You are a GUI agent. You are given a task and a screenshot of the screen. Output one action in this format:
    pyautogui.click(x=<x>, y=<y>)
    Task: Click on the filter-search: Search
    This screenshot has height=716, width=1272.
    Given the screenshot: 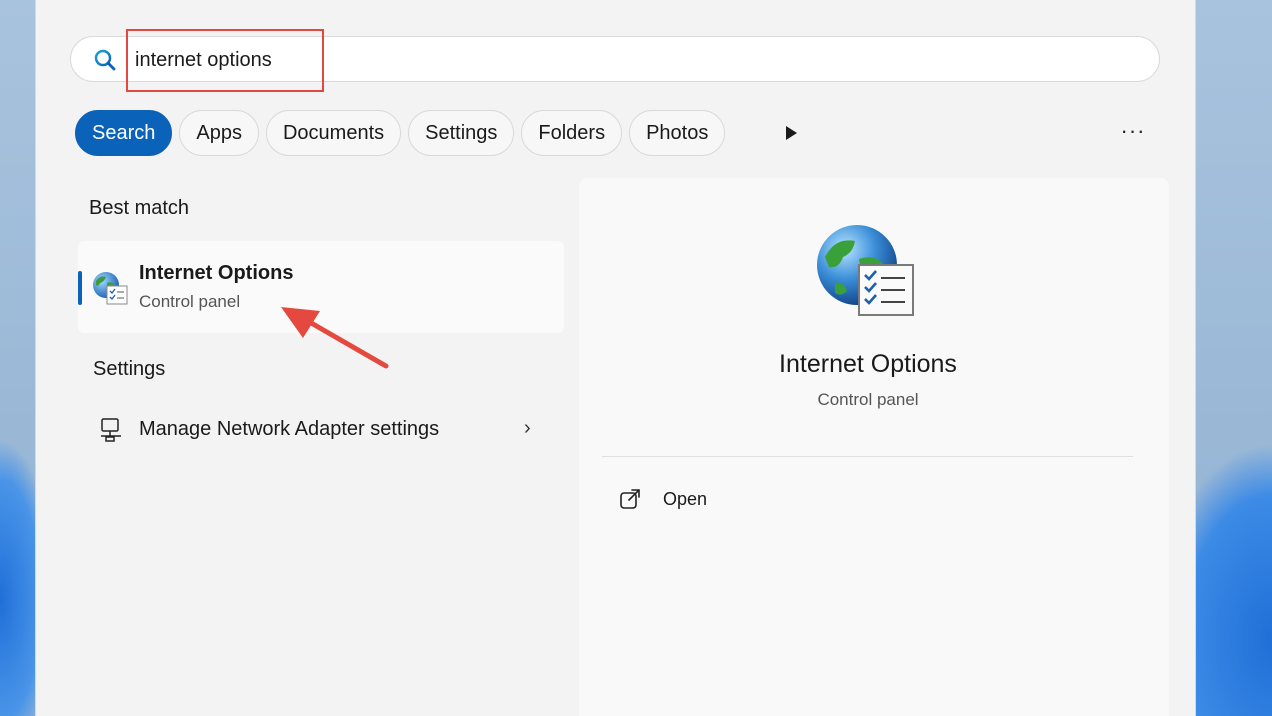 What is the action you would take?
    pyautogui.click(x=124, y=133)
    